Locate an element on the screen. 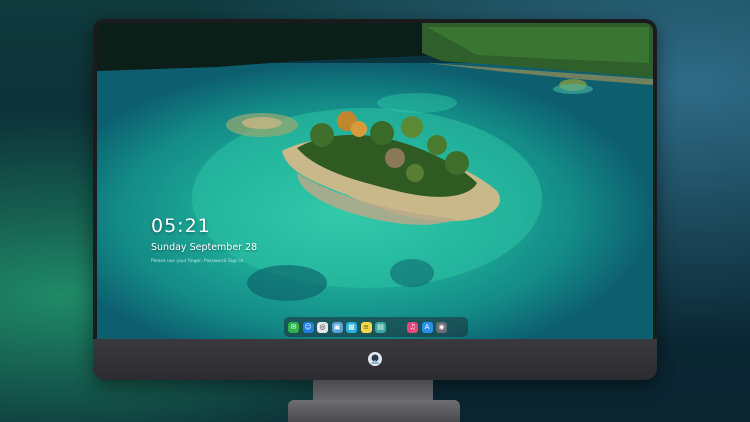  monitor-stand-base is located at coordinates (374, 411).